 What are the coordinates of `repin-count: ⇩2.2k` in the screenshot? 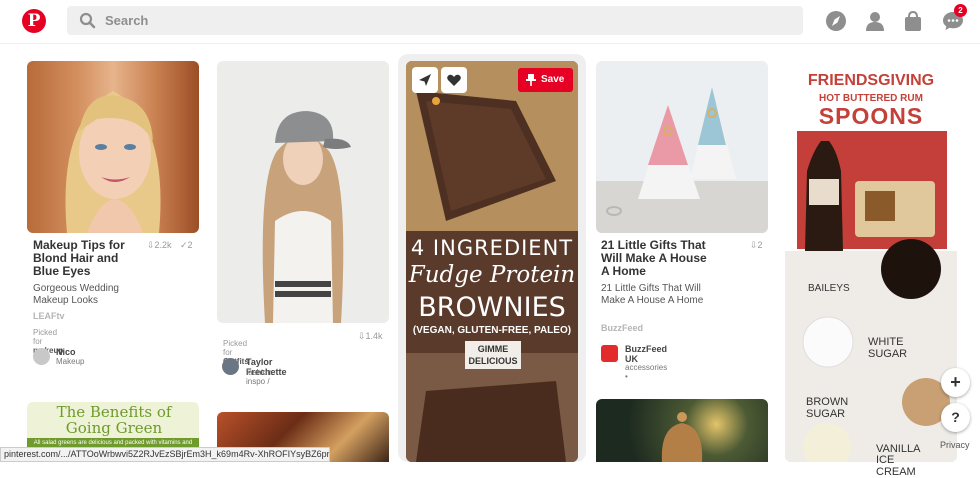 It's located at (159, 245).